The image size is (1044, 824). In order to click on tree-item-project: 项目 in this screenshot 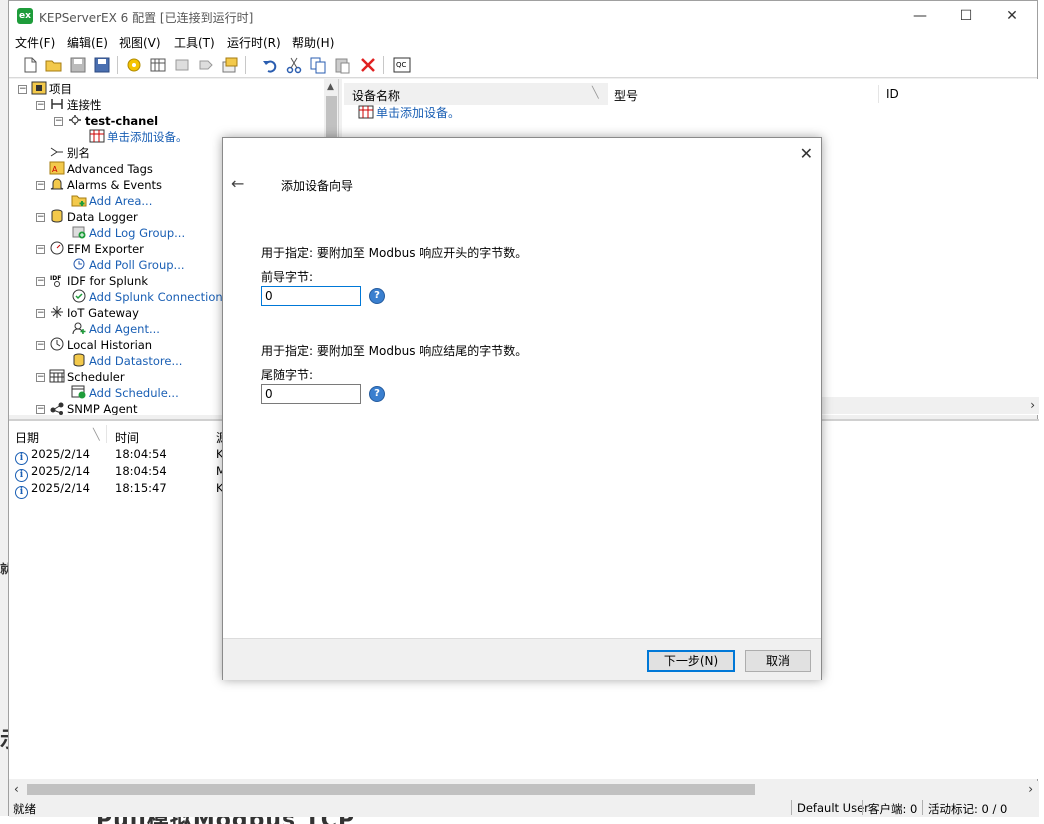, I will do `click(51, 89)`.